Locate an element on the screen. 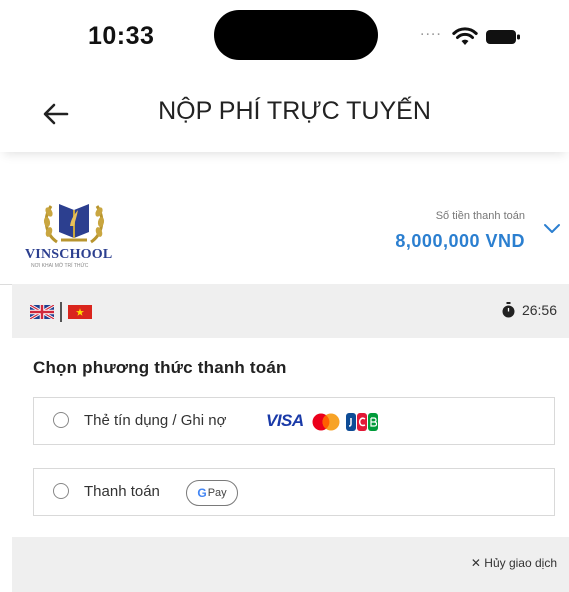 This screenshot has height=592, width=569. method-label: Thẻ tín dụng / Ghi nợ is located at coordinates (155, 420).